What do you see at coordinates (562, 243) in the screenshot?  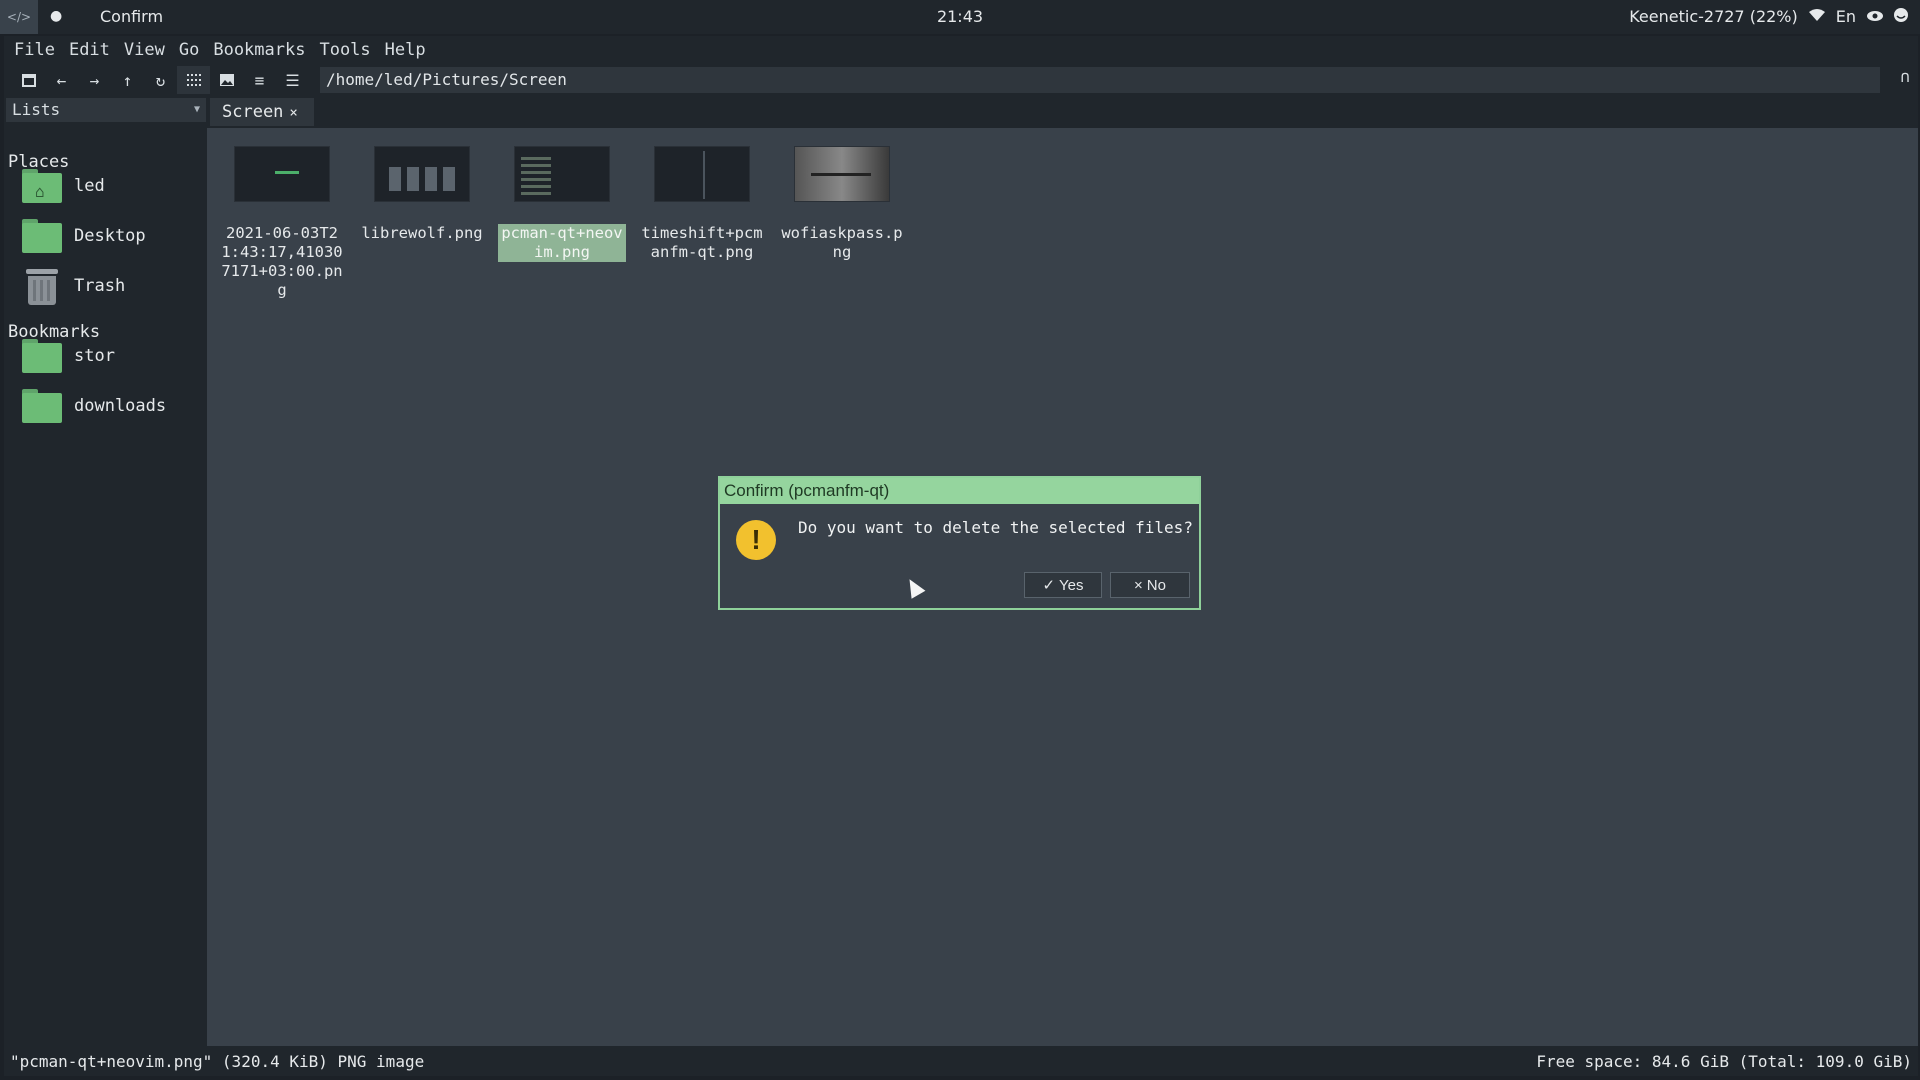 I see `file-name: pcman-qt+neovim.png` at bounding box center [562, 243].